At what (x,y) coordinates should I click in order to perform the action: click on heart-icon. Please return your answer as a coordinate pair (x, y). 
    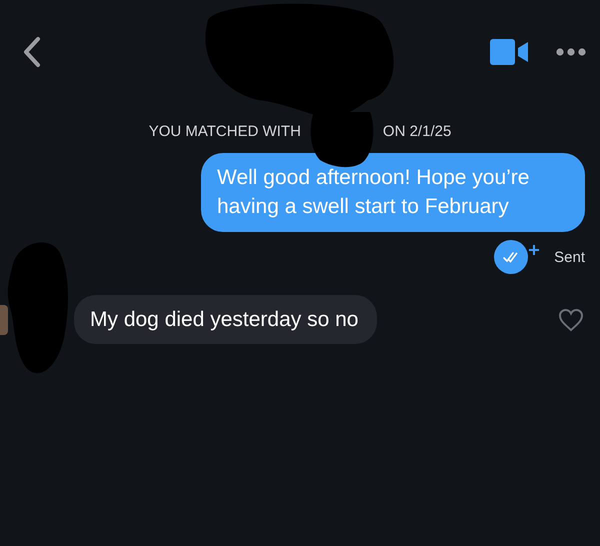
    Looking at the image, I should click on (571, 320).